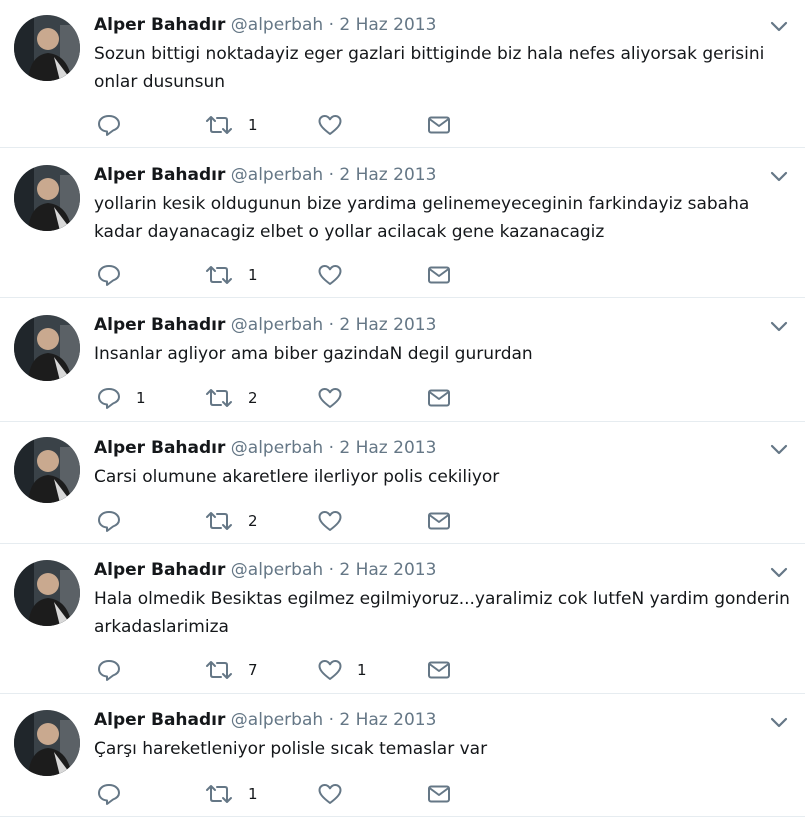  Describe the element at coordinates (286, 398) in the screenshot. I see `tweet-actions: 1 2` at that location.